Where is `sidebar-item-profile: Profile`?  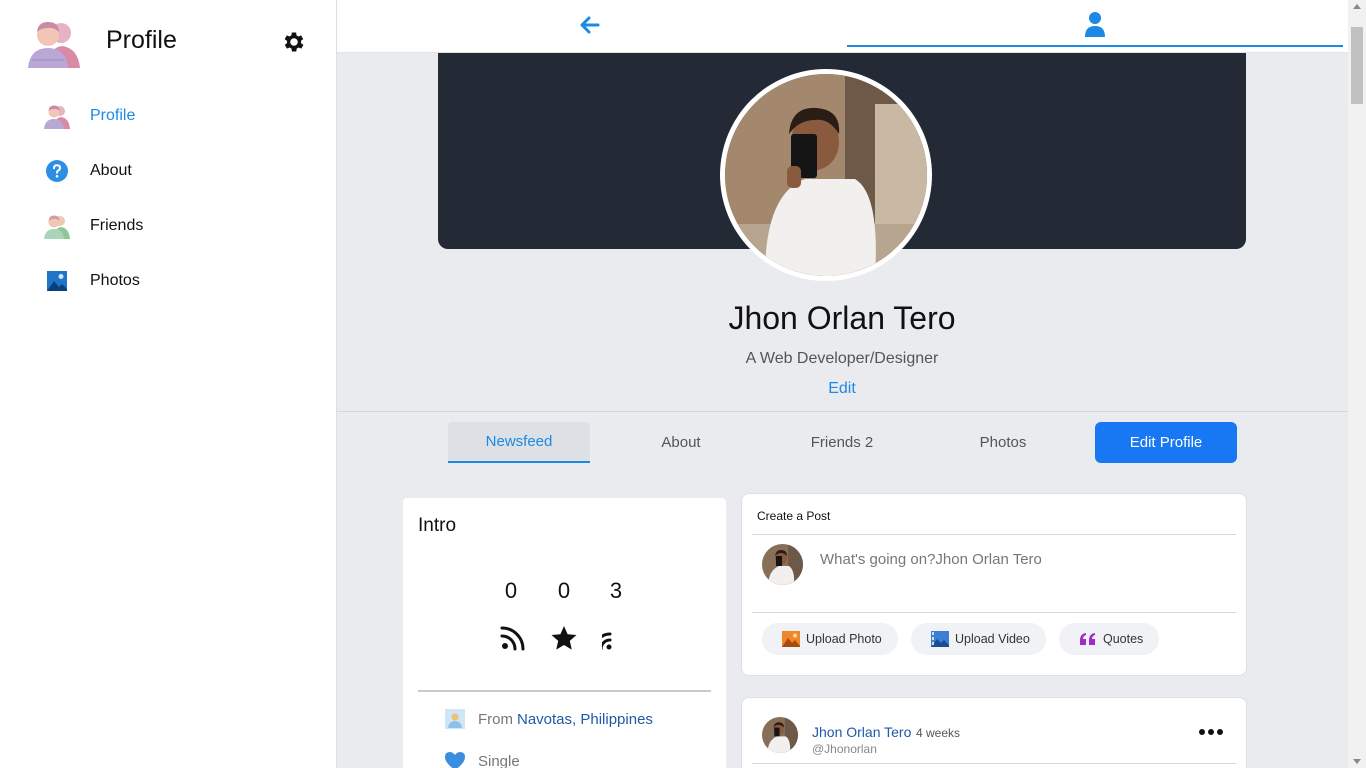
sidebar-item-profile: Profile is located at coordinates (168, 115).